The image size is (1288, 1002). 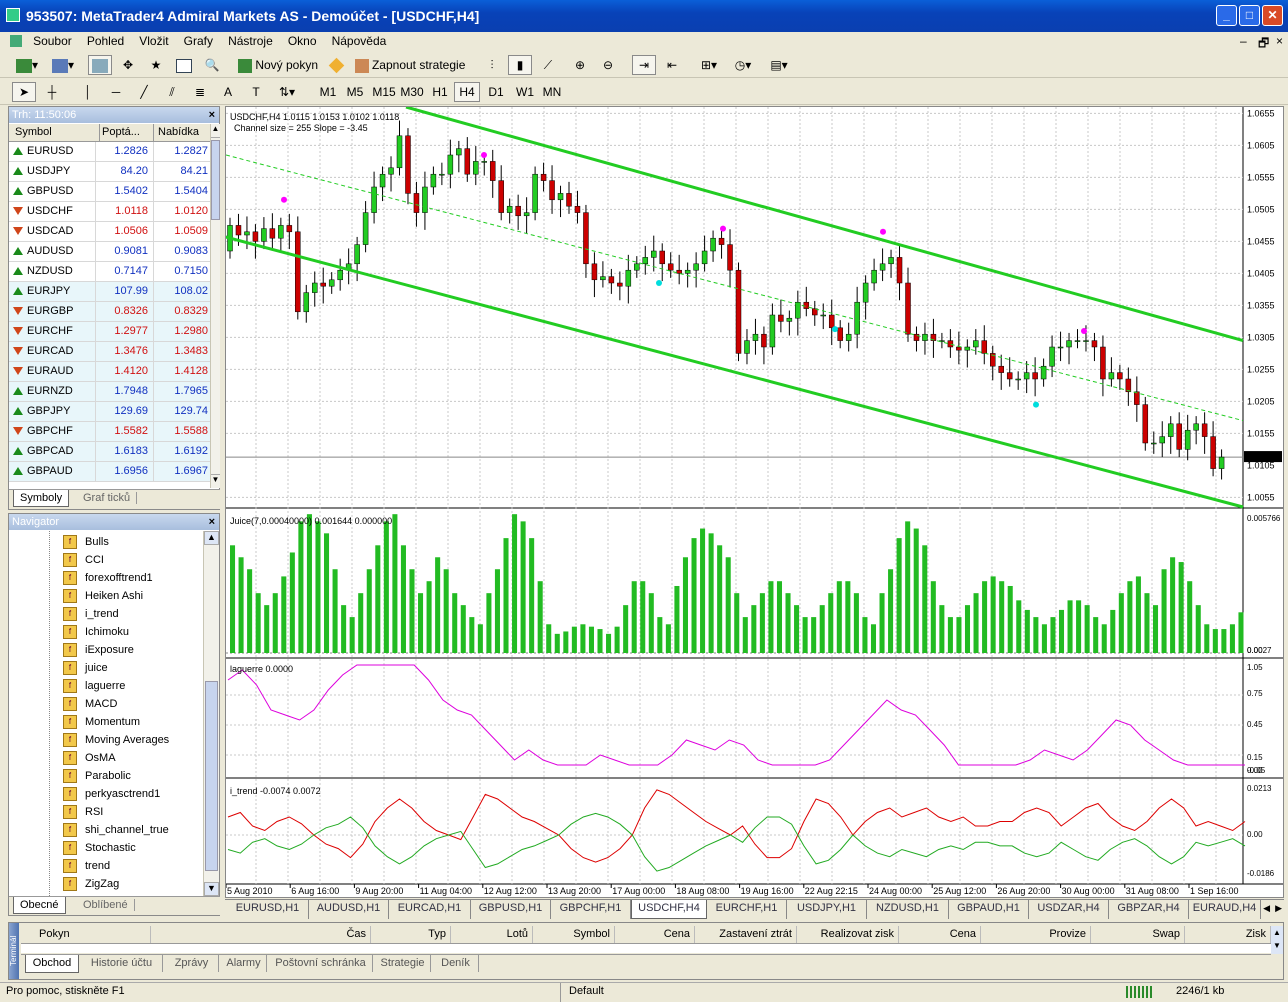 What do you see at coordinates (41, 498) in the screenshot?
I see `tab-symboly: Symboly` at bounding box center [41, 498].